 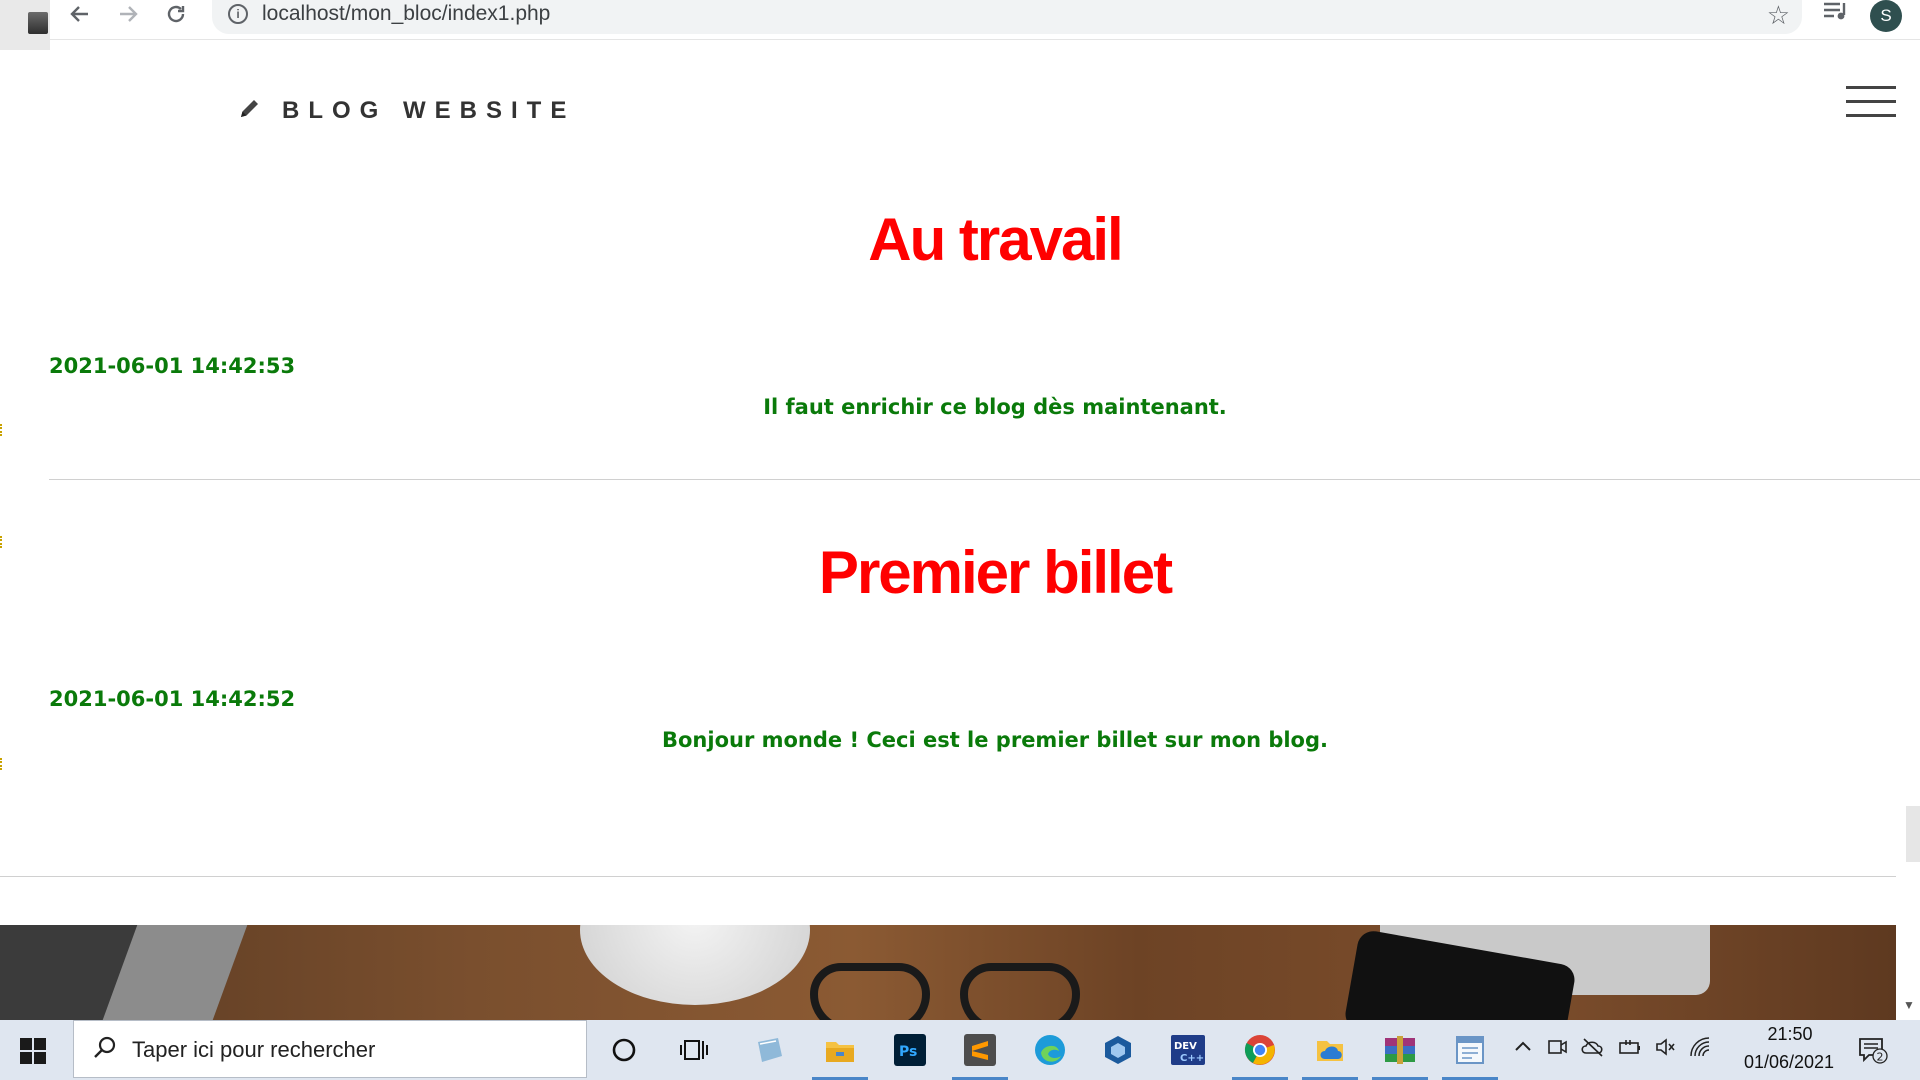 I want to click on post-divider, so click(x=984, y=479).